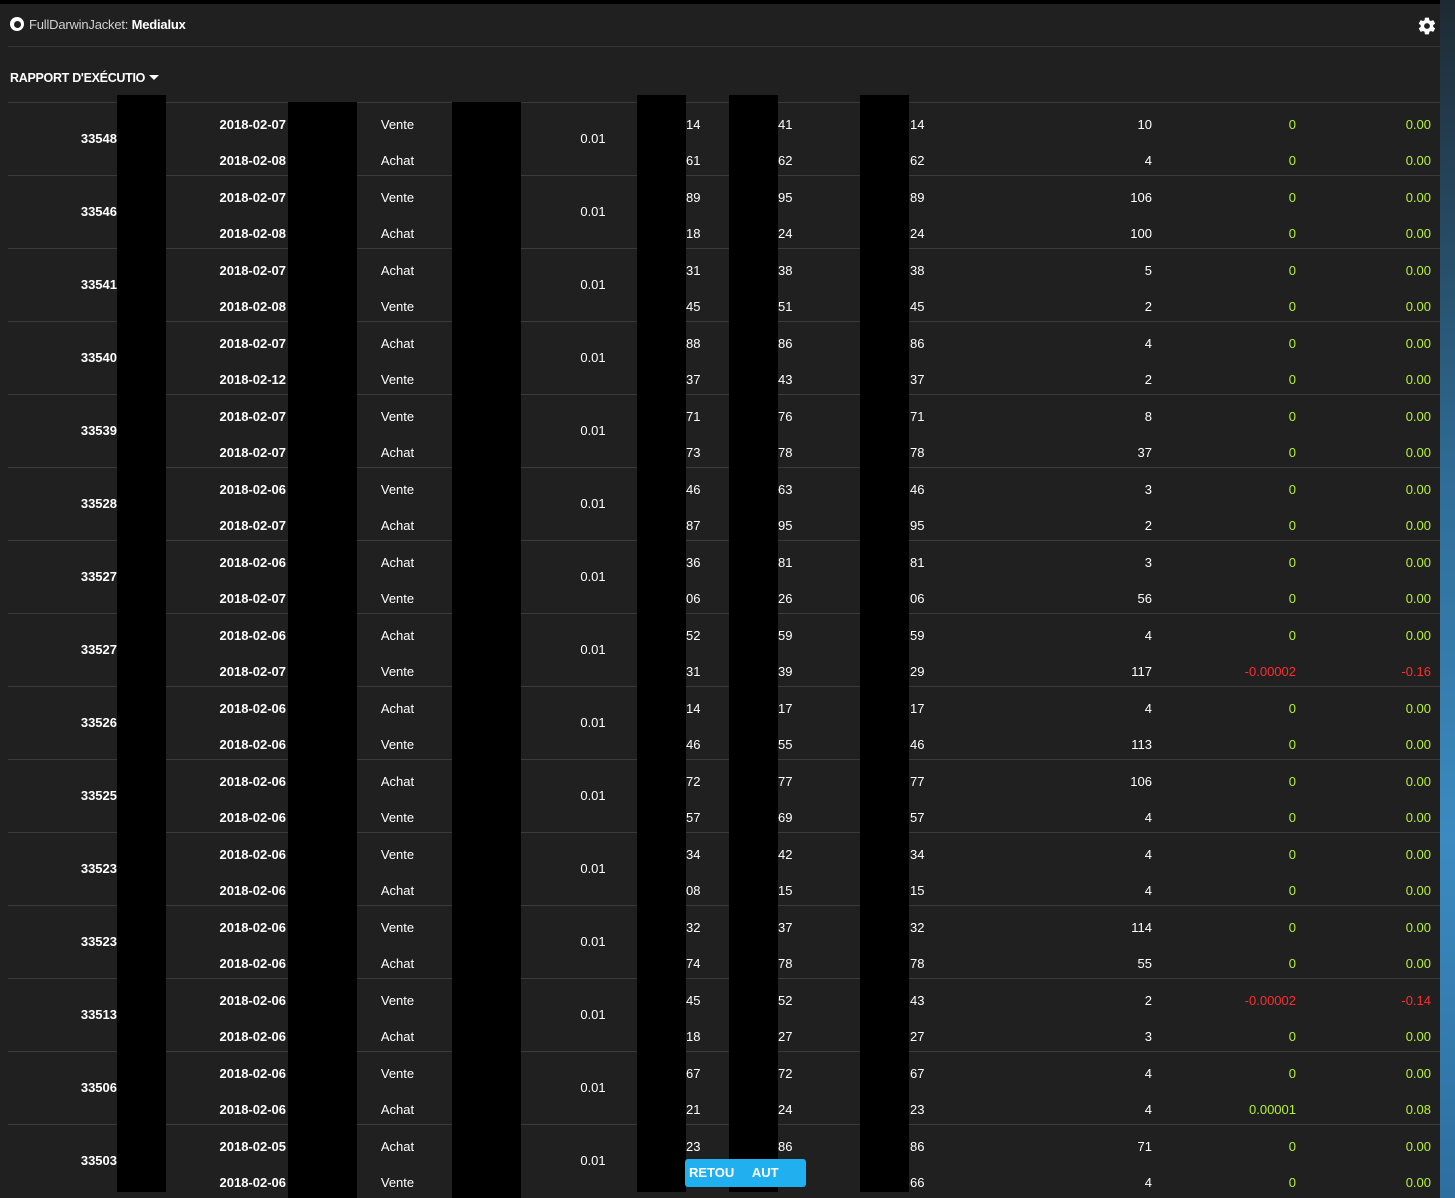 This screenshot has width=1455, height=1198. What do you see at coordinates (745, 1173) in the screenshot?
I see `back-to-top-button: RETOU AUT` at bounding box center [745, 1173].